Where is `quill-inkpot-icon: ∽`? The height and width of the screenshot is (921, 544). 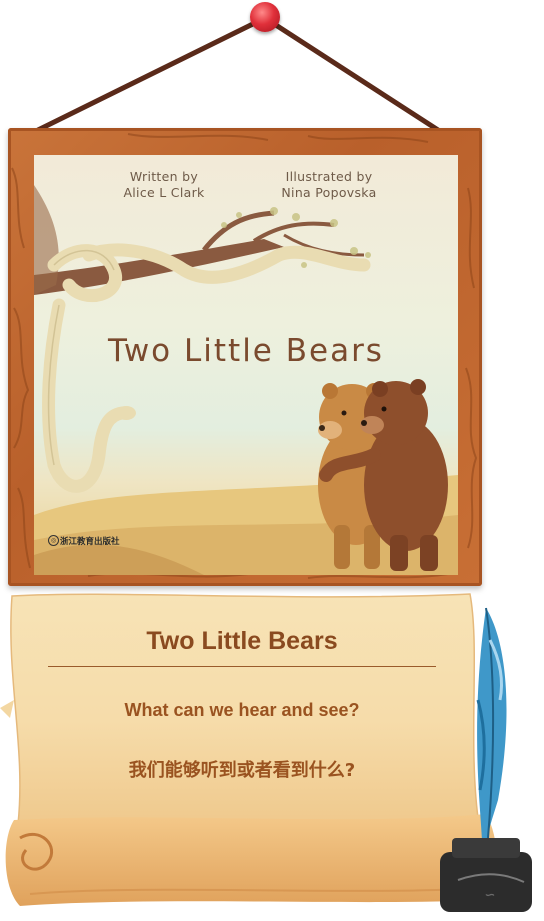
quill-inkpot-icon: ∽ is located at coordinates (486, 759).